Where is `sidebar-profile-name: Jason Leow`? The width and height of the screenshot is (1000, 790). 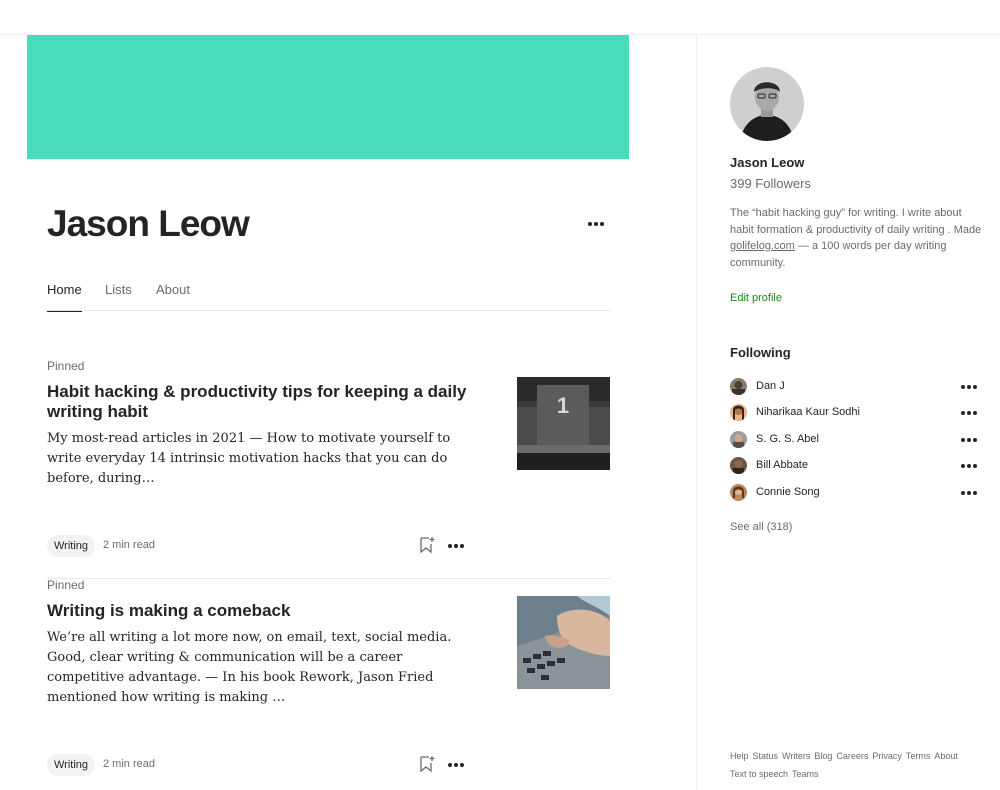 sidebar-profile-name: Jason Leow is located at coordinates (767, 162).